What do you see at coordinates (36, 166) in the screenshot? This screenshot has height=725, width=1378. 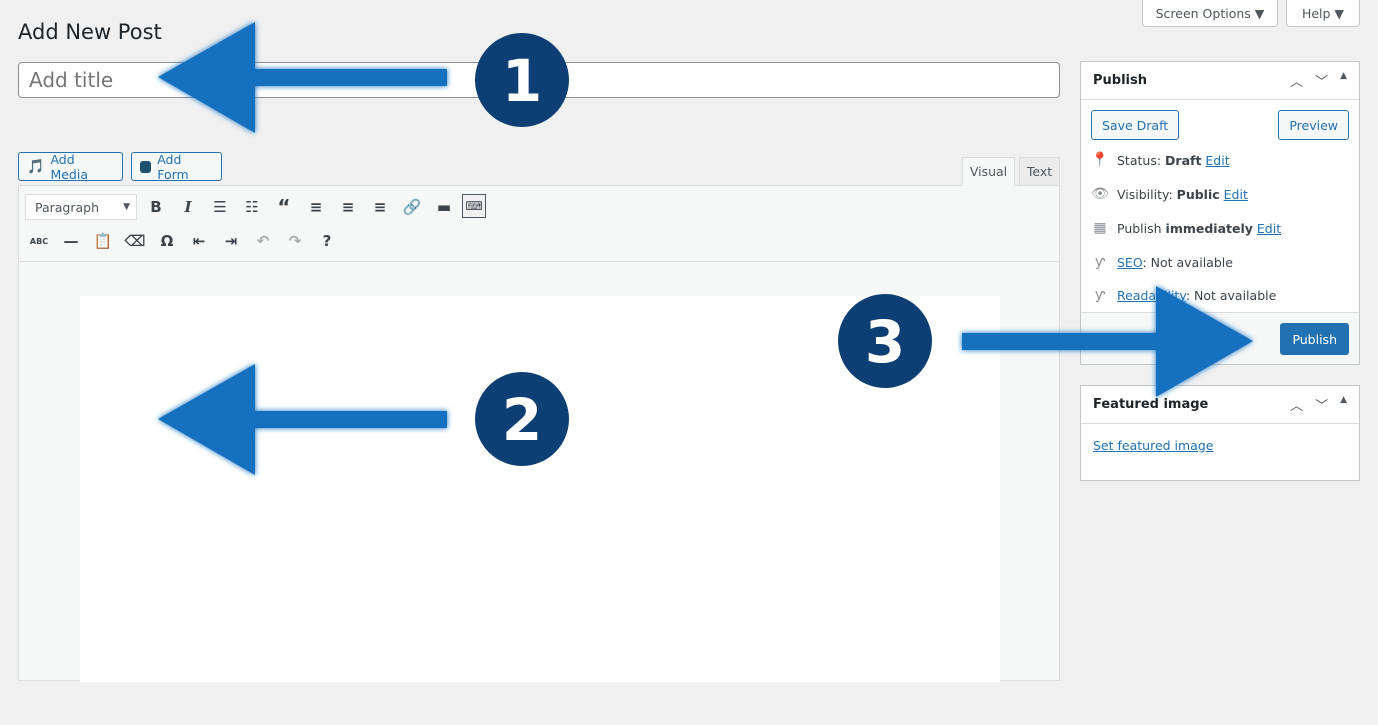 I see `media-icon: 🎵` at bounding box center [36, 166].